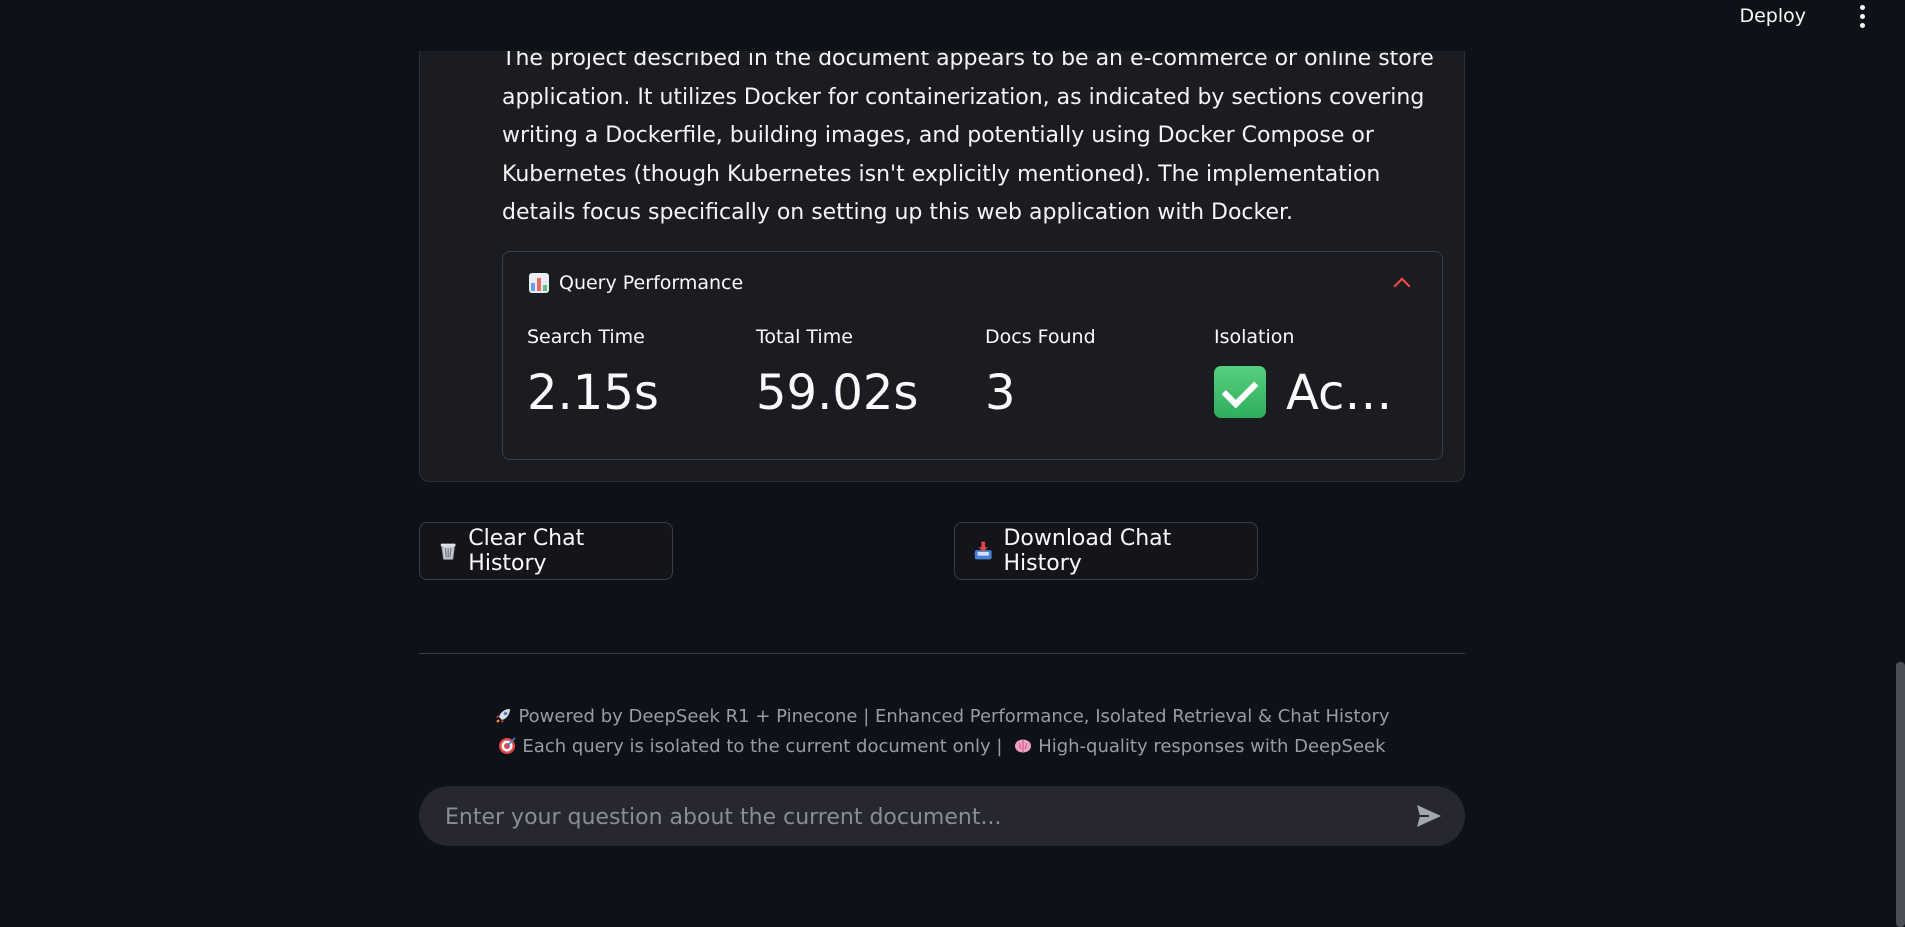  What do you see at coordinates (503, 716) in the screenshot?
I see `rocket-icon` at bounding box center [503, 716].